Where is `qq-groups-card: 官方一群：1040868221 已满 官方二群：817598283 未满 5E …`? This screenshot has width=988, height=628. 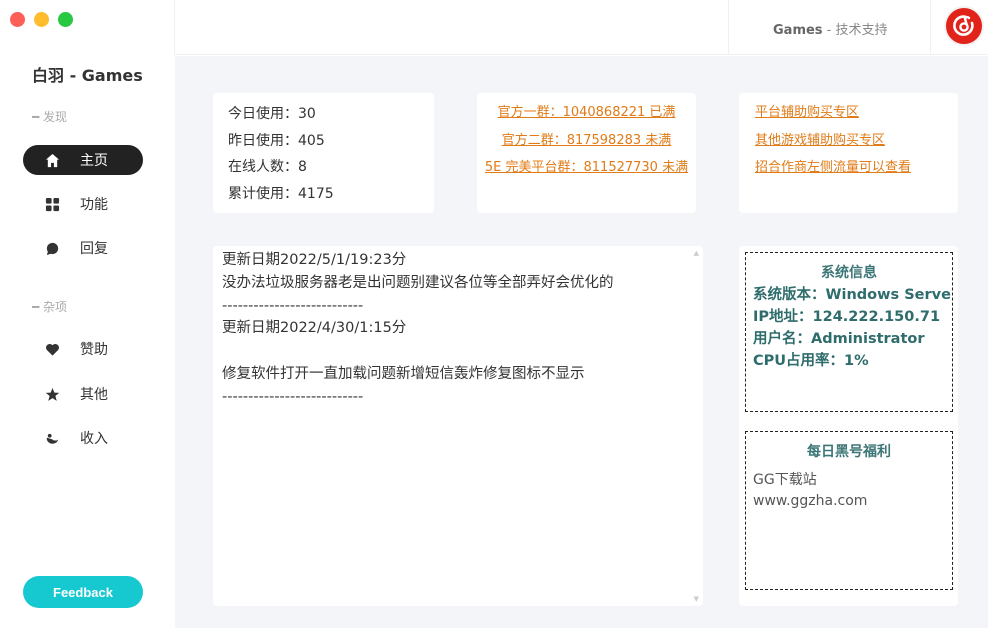 qq-groups-card: 官方一群：1040868221 已满 官方二群：817598283 未满 5E … is located at coordinates (586, 153).